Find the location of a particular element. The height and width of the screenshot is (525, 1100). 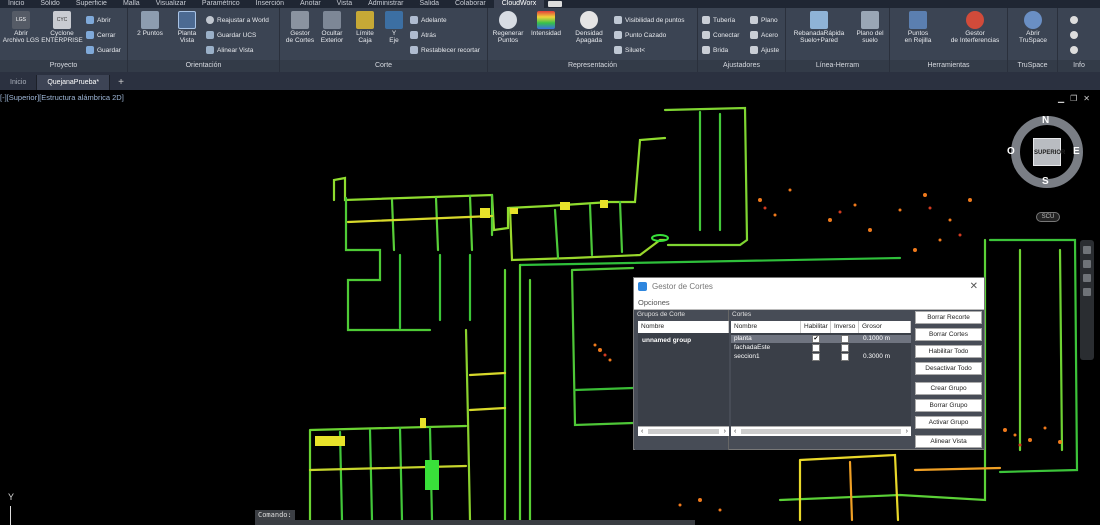

grupos-hscroll: ‹ › is located at coordinates (683, 431).